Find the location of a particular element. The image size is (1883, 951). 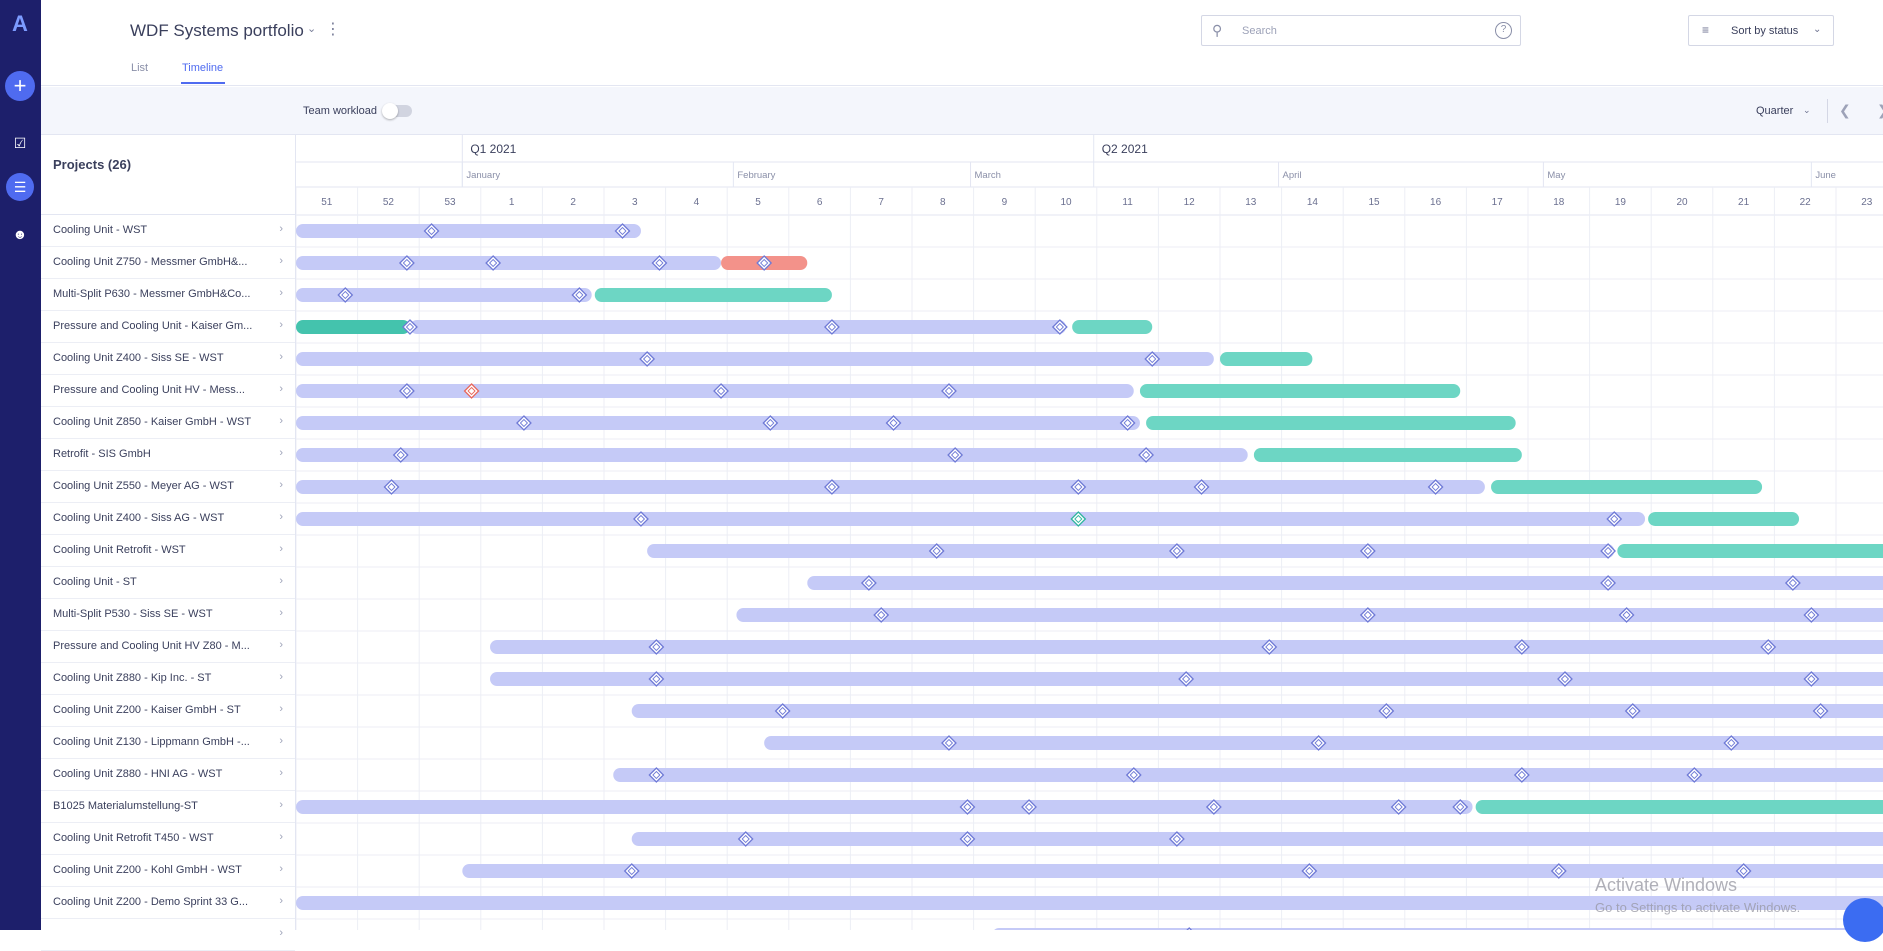

tab-list: List is located at coordinates (139, 68).